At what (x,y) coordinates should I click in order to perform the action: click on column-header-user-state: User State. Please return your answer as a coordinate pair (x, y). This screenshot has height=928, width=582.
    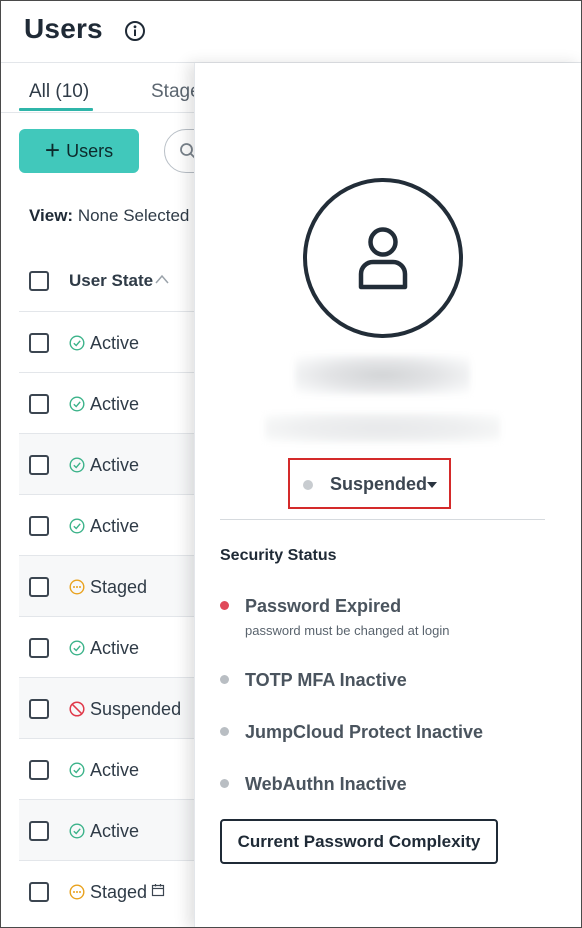
    Looking at the image, I should click on (111, 281).